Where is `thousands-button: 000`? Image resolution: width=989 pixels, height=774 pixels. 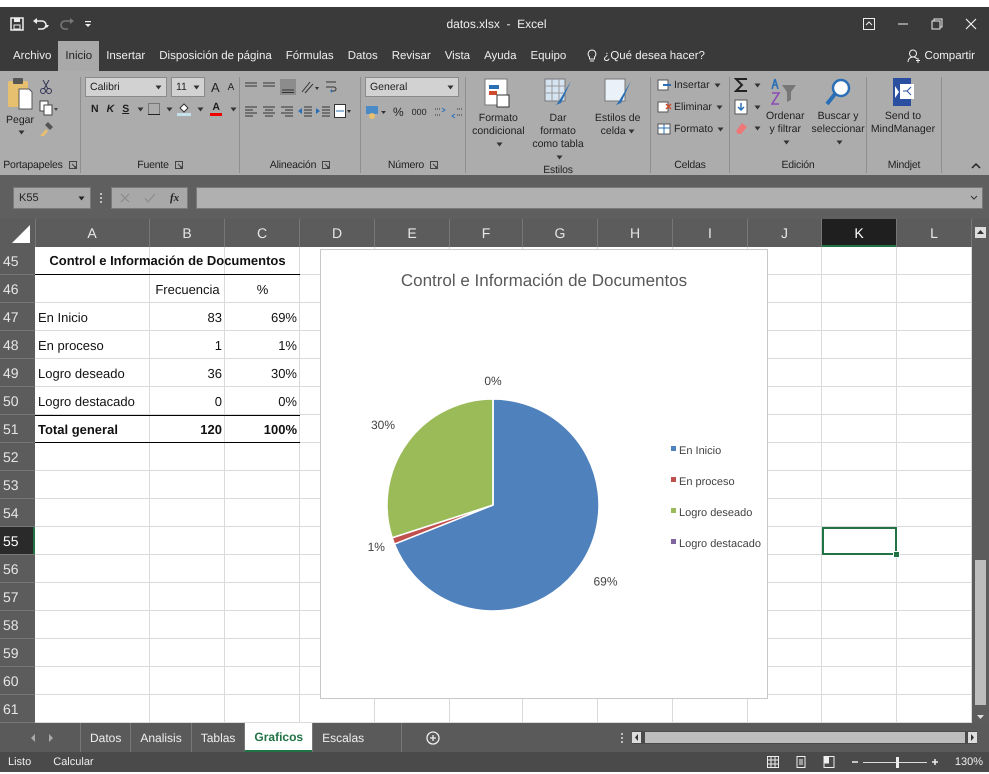 thousands-button: 000 is located at coordinates (419, 112).